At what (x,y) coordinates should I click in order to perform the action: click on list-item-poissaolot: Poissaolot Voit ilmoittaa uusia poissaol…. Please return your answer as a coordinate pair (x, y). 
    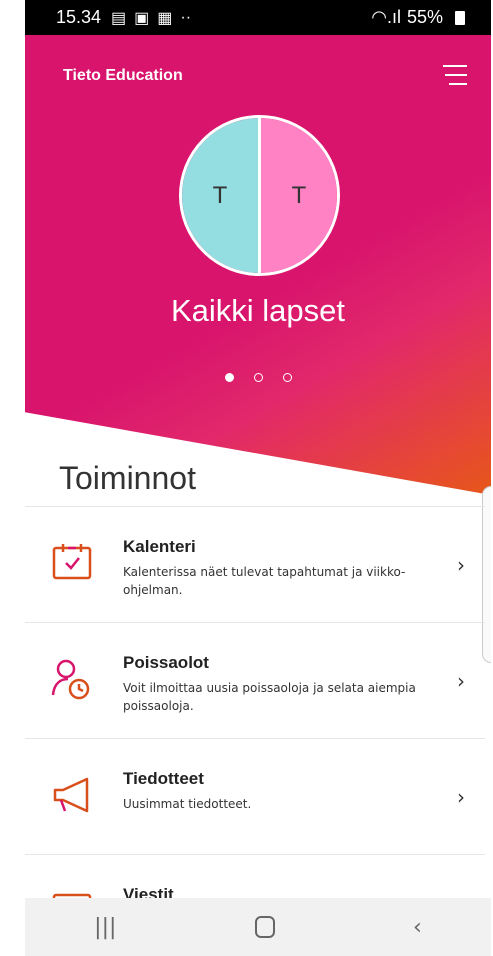
    Looking at the image, I should click on (255, 680).